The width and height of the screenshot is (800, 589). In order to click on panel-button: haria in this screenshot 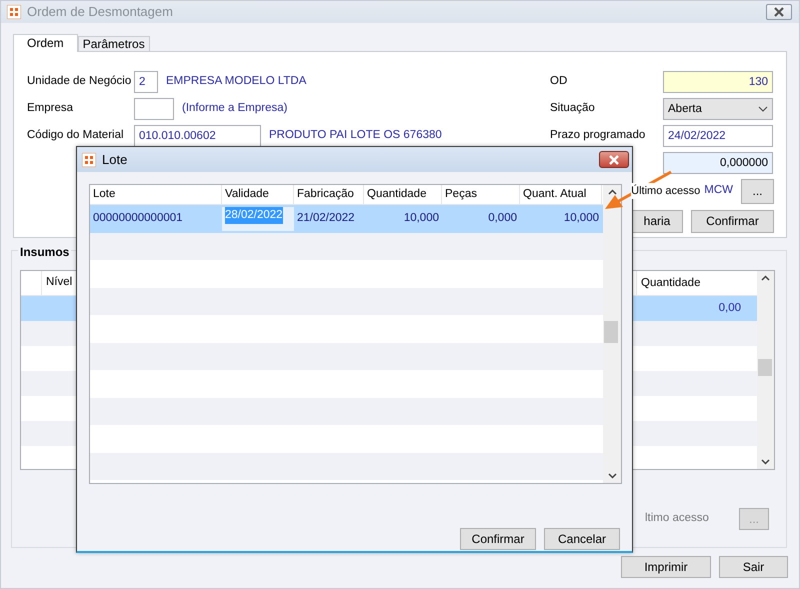, I will do `click(657, 221)`.